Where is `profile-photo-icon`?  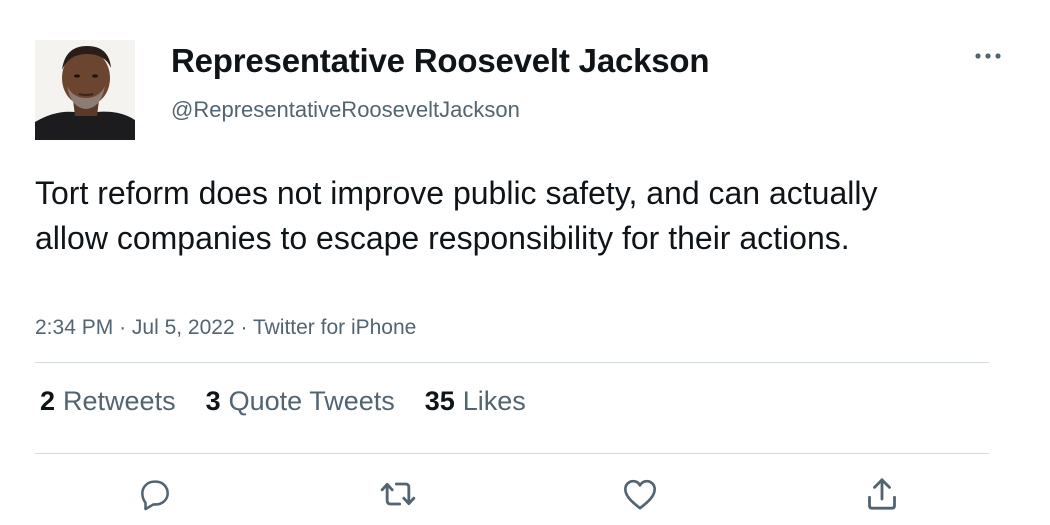
profile-photo-icon is located at coordinates (85, 90).